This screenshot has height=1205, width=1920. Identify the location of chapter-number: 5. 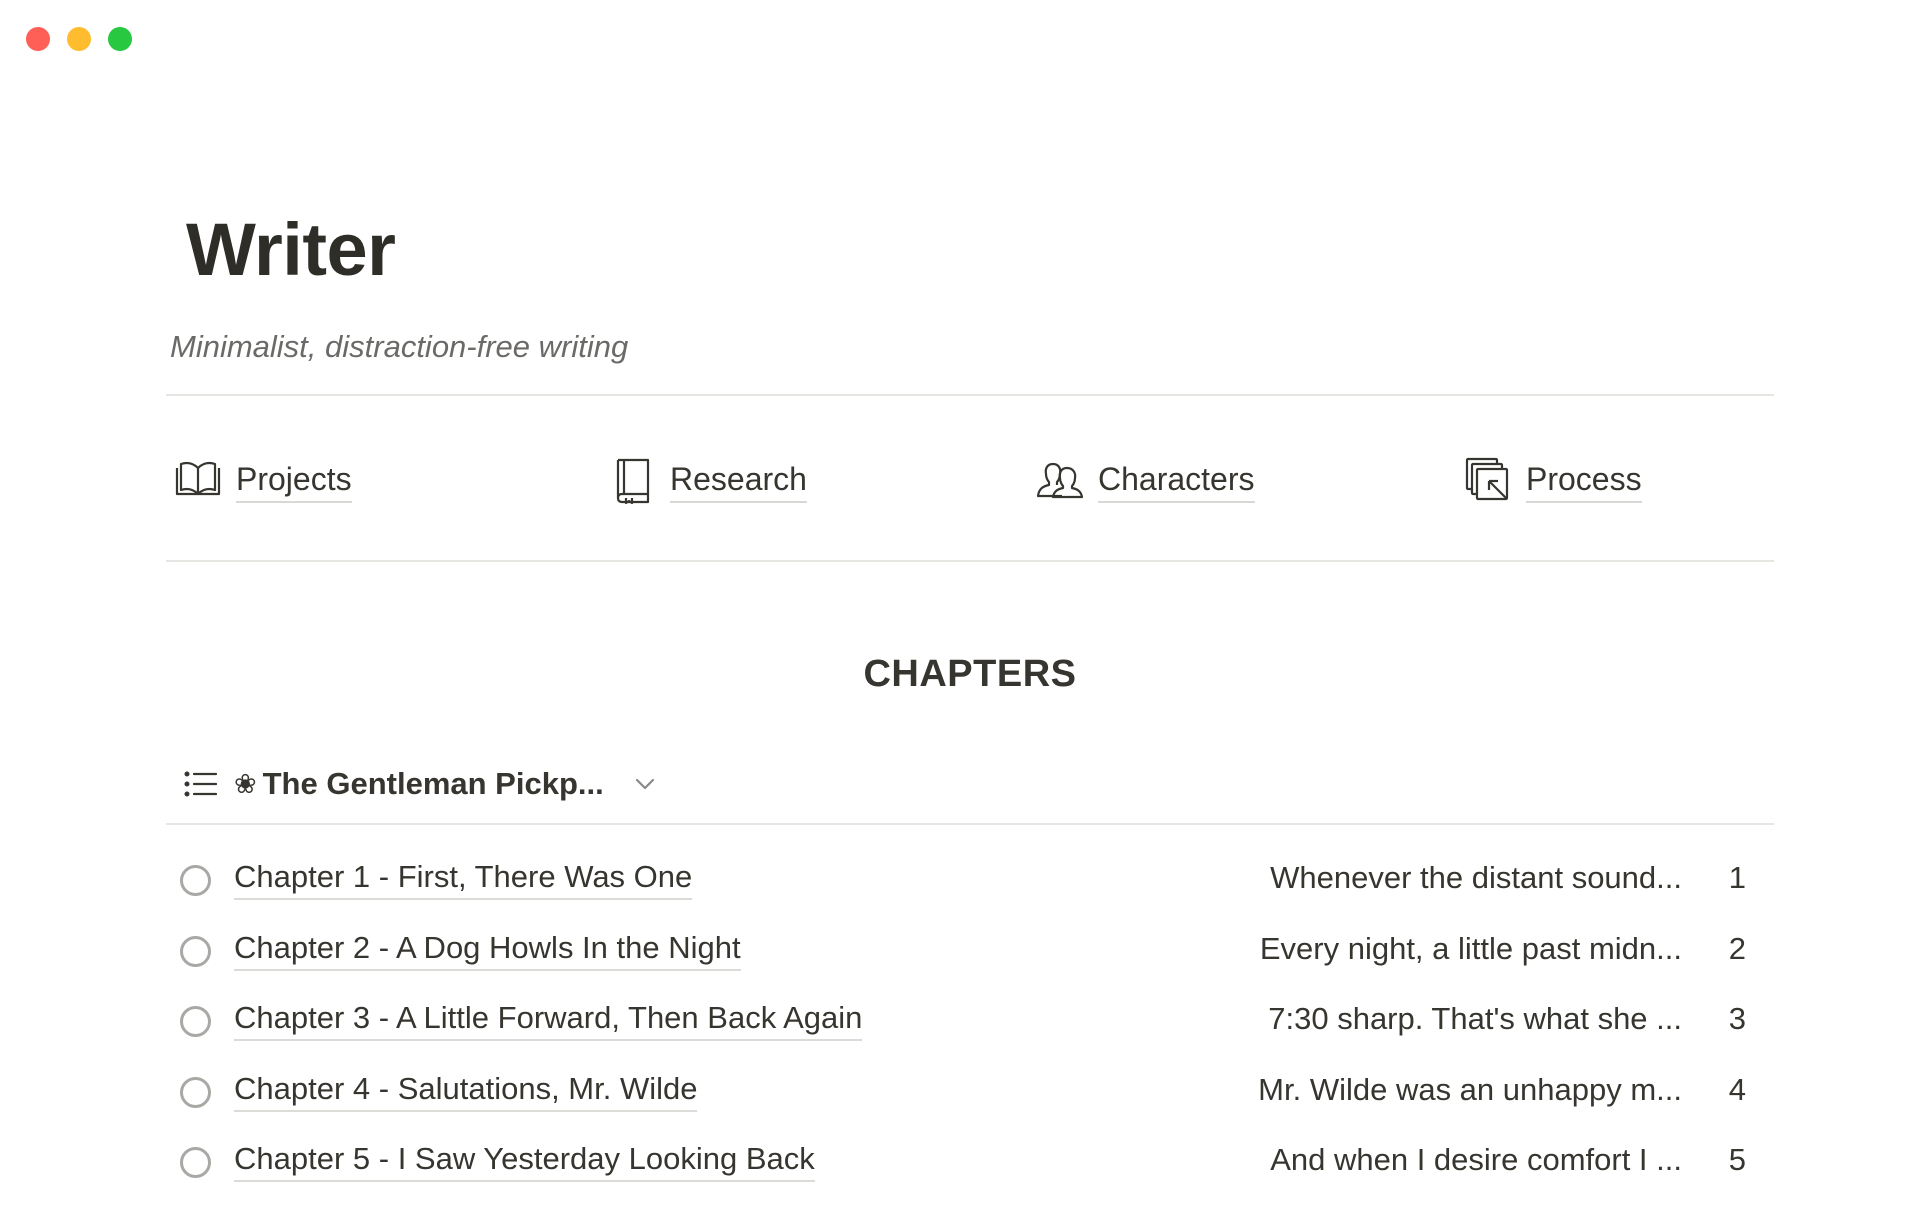
(1737, 1159).